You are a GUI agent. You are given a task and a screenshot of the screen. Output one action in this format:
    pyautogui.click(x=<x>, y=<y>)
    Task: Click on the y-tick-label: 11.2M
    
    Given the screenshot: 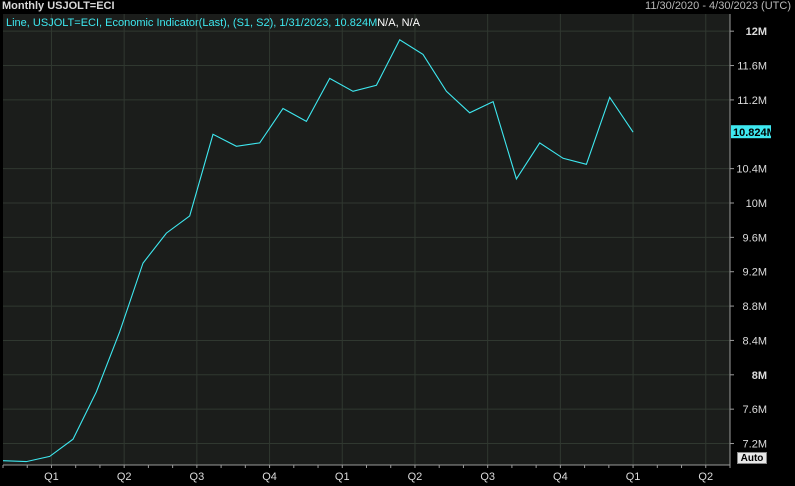 What is the action you would take?
    pyautogui.click(x=752, y=101)
    